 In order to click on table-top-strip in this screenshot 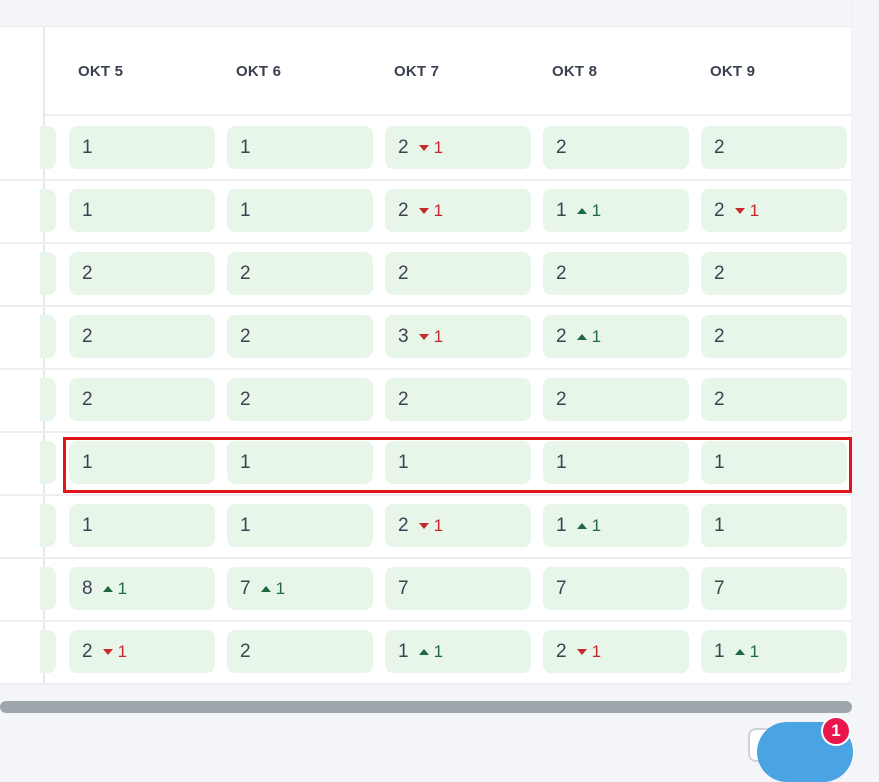, I will do `click(425, 13)`.